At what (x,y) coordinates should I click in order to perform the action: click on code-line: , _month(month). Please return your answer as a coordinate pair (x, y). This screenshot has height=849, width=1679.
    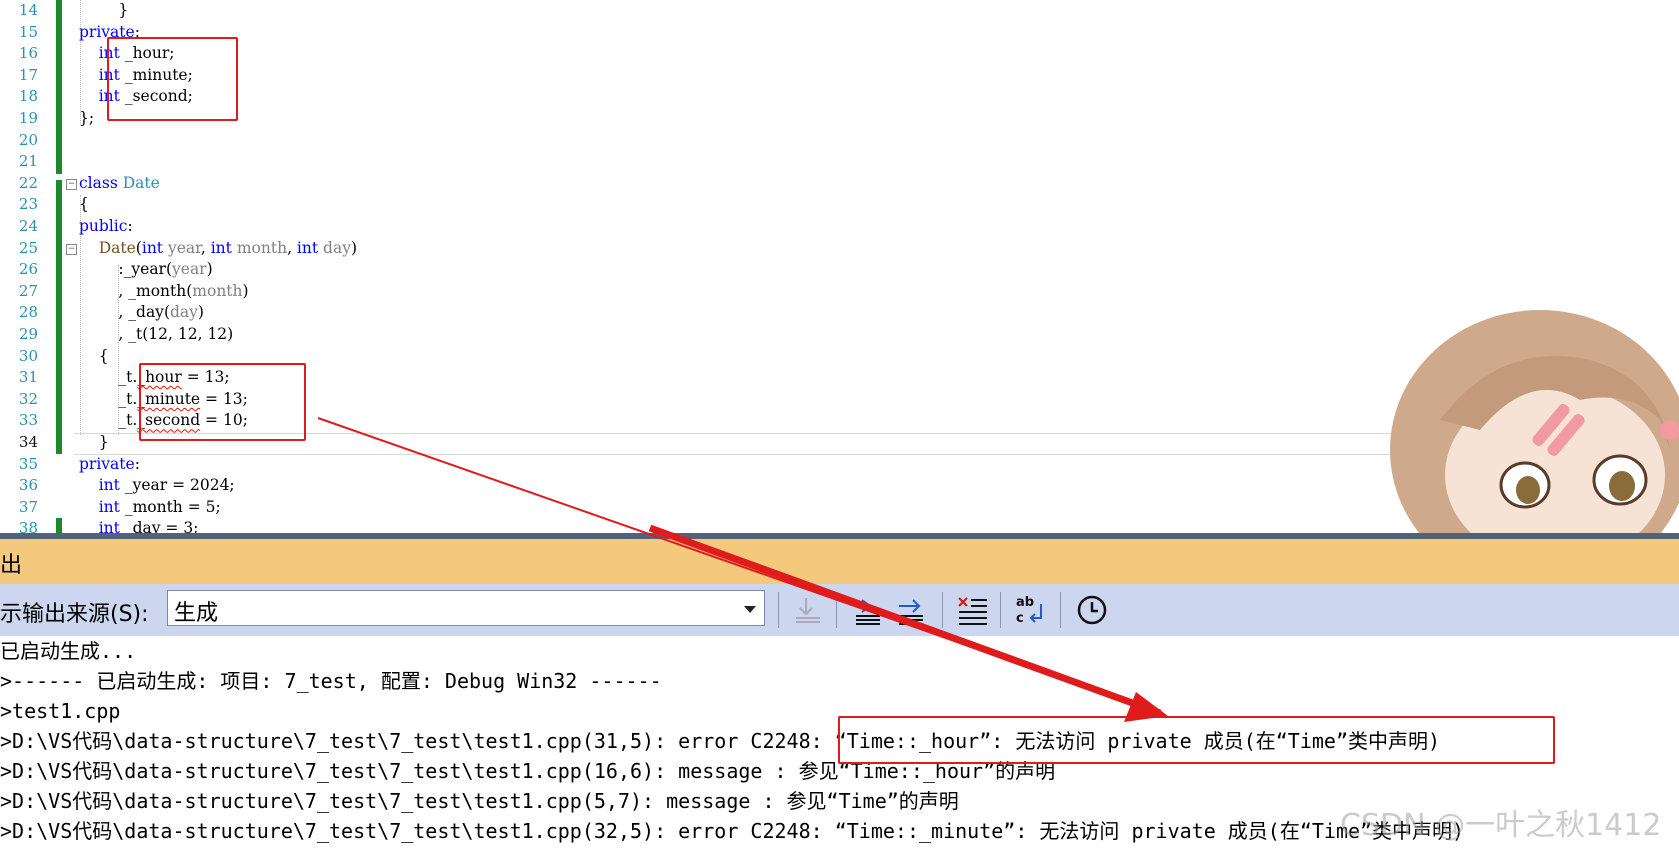
    Looking at the image, I should click on (164, 290).